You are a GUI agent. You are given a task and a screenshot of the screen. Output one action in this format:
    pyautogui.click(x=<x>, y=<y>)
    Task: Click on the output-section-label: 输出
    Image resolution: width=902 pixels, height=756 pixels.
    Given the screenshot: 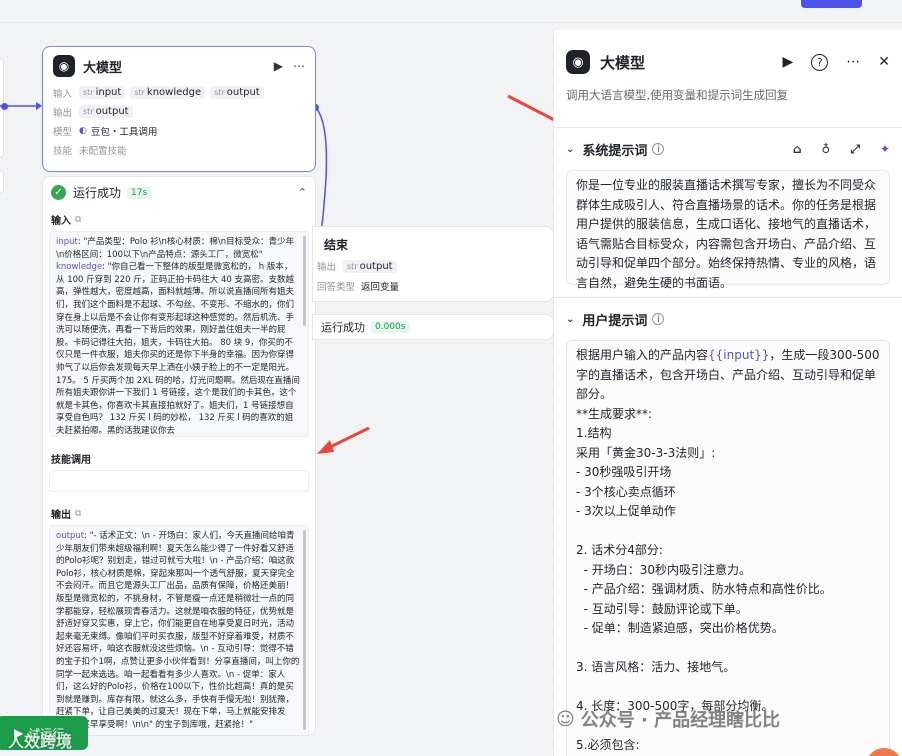 What is the action you would take?
    pyautogui.click(x=61, y=515)
    